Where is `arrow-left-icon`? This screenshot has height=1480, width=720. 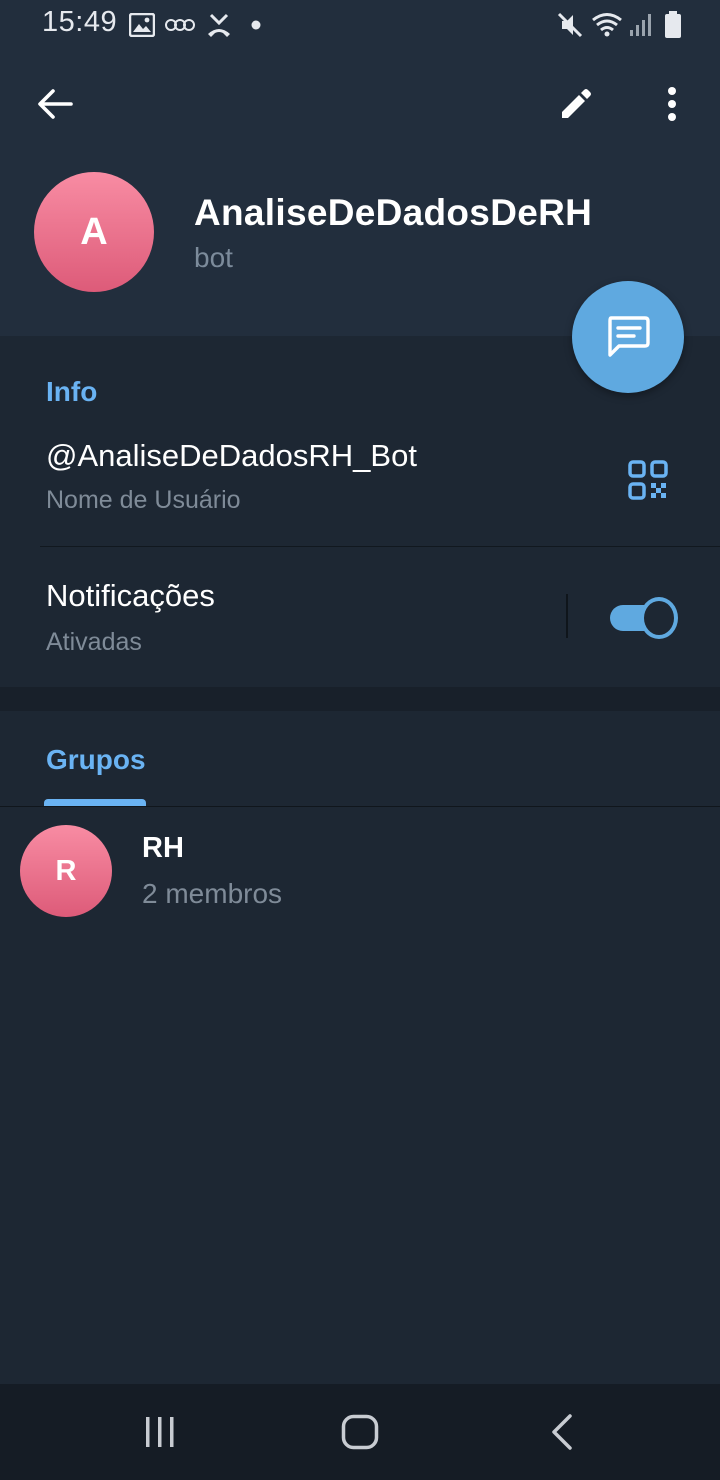
arrow-left-icon is located at coordinates (55, 104).